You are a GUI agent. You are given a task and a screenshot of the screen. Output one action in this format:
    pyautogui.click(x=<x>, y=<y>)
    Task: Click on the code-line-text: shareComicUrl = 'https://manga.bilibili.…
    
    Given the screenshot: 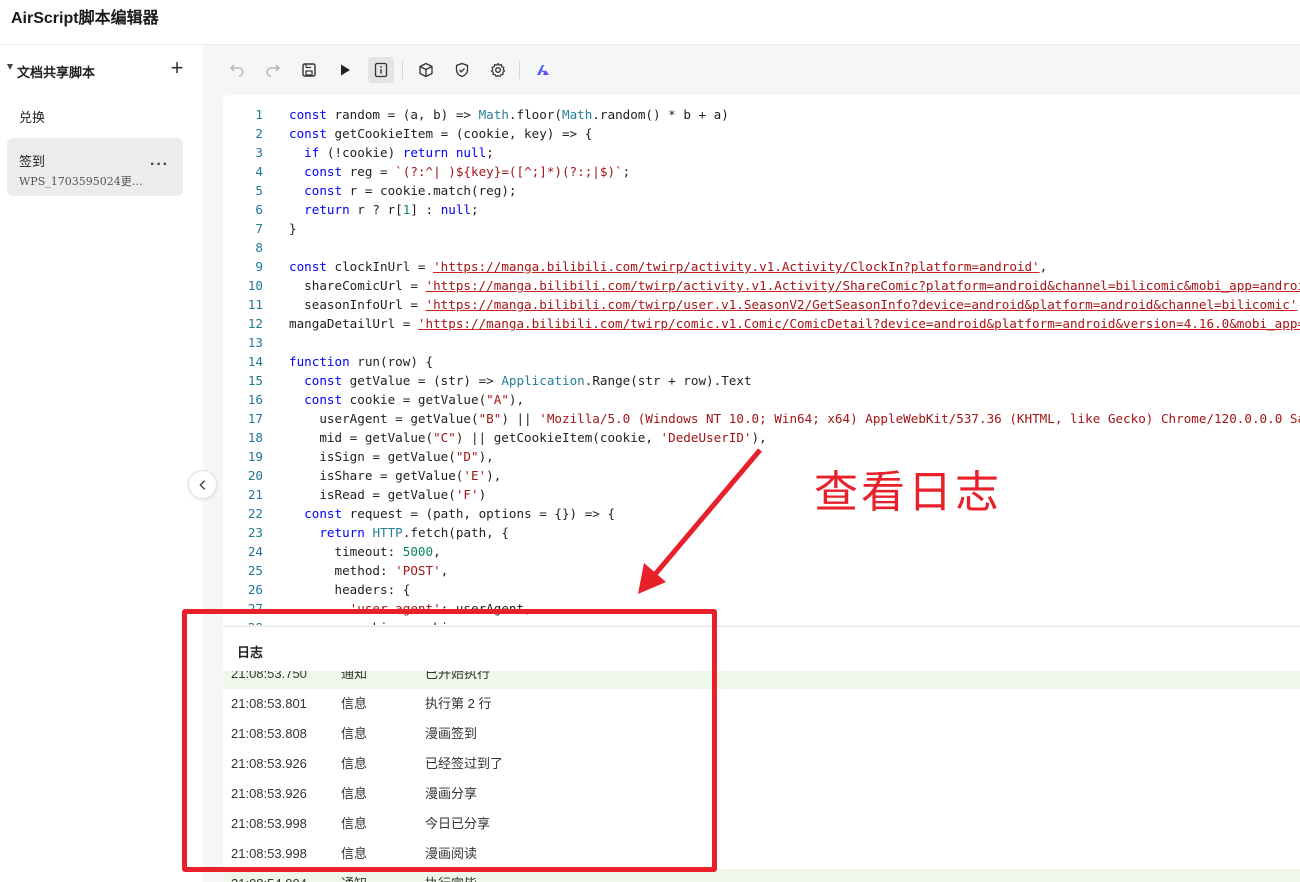 What is the action you would take?
    pyautogui.click(x=794, y=285)
    